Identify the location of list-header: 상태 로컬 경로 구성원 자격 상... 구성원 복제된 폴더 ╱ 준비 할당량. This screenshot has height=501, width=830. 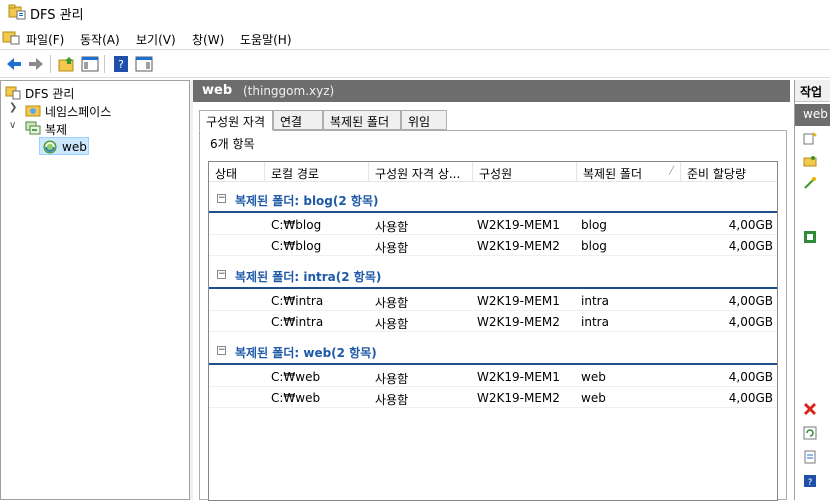
(493, 172).